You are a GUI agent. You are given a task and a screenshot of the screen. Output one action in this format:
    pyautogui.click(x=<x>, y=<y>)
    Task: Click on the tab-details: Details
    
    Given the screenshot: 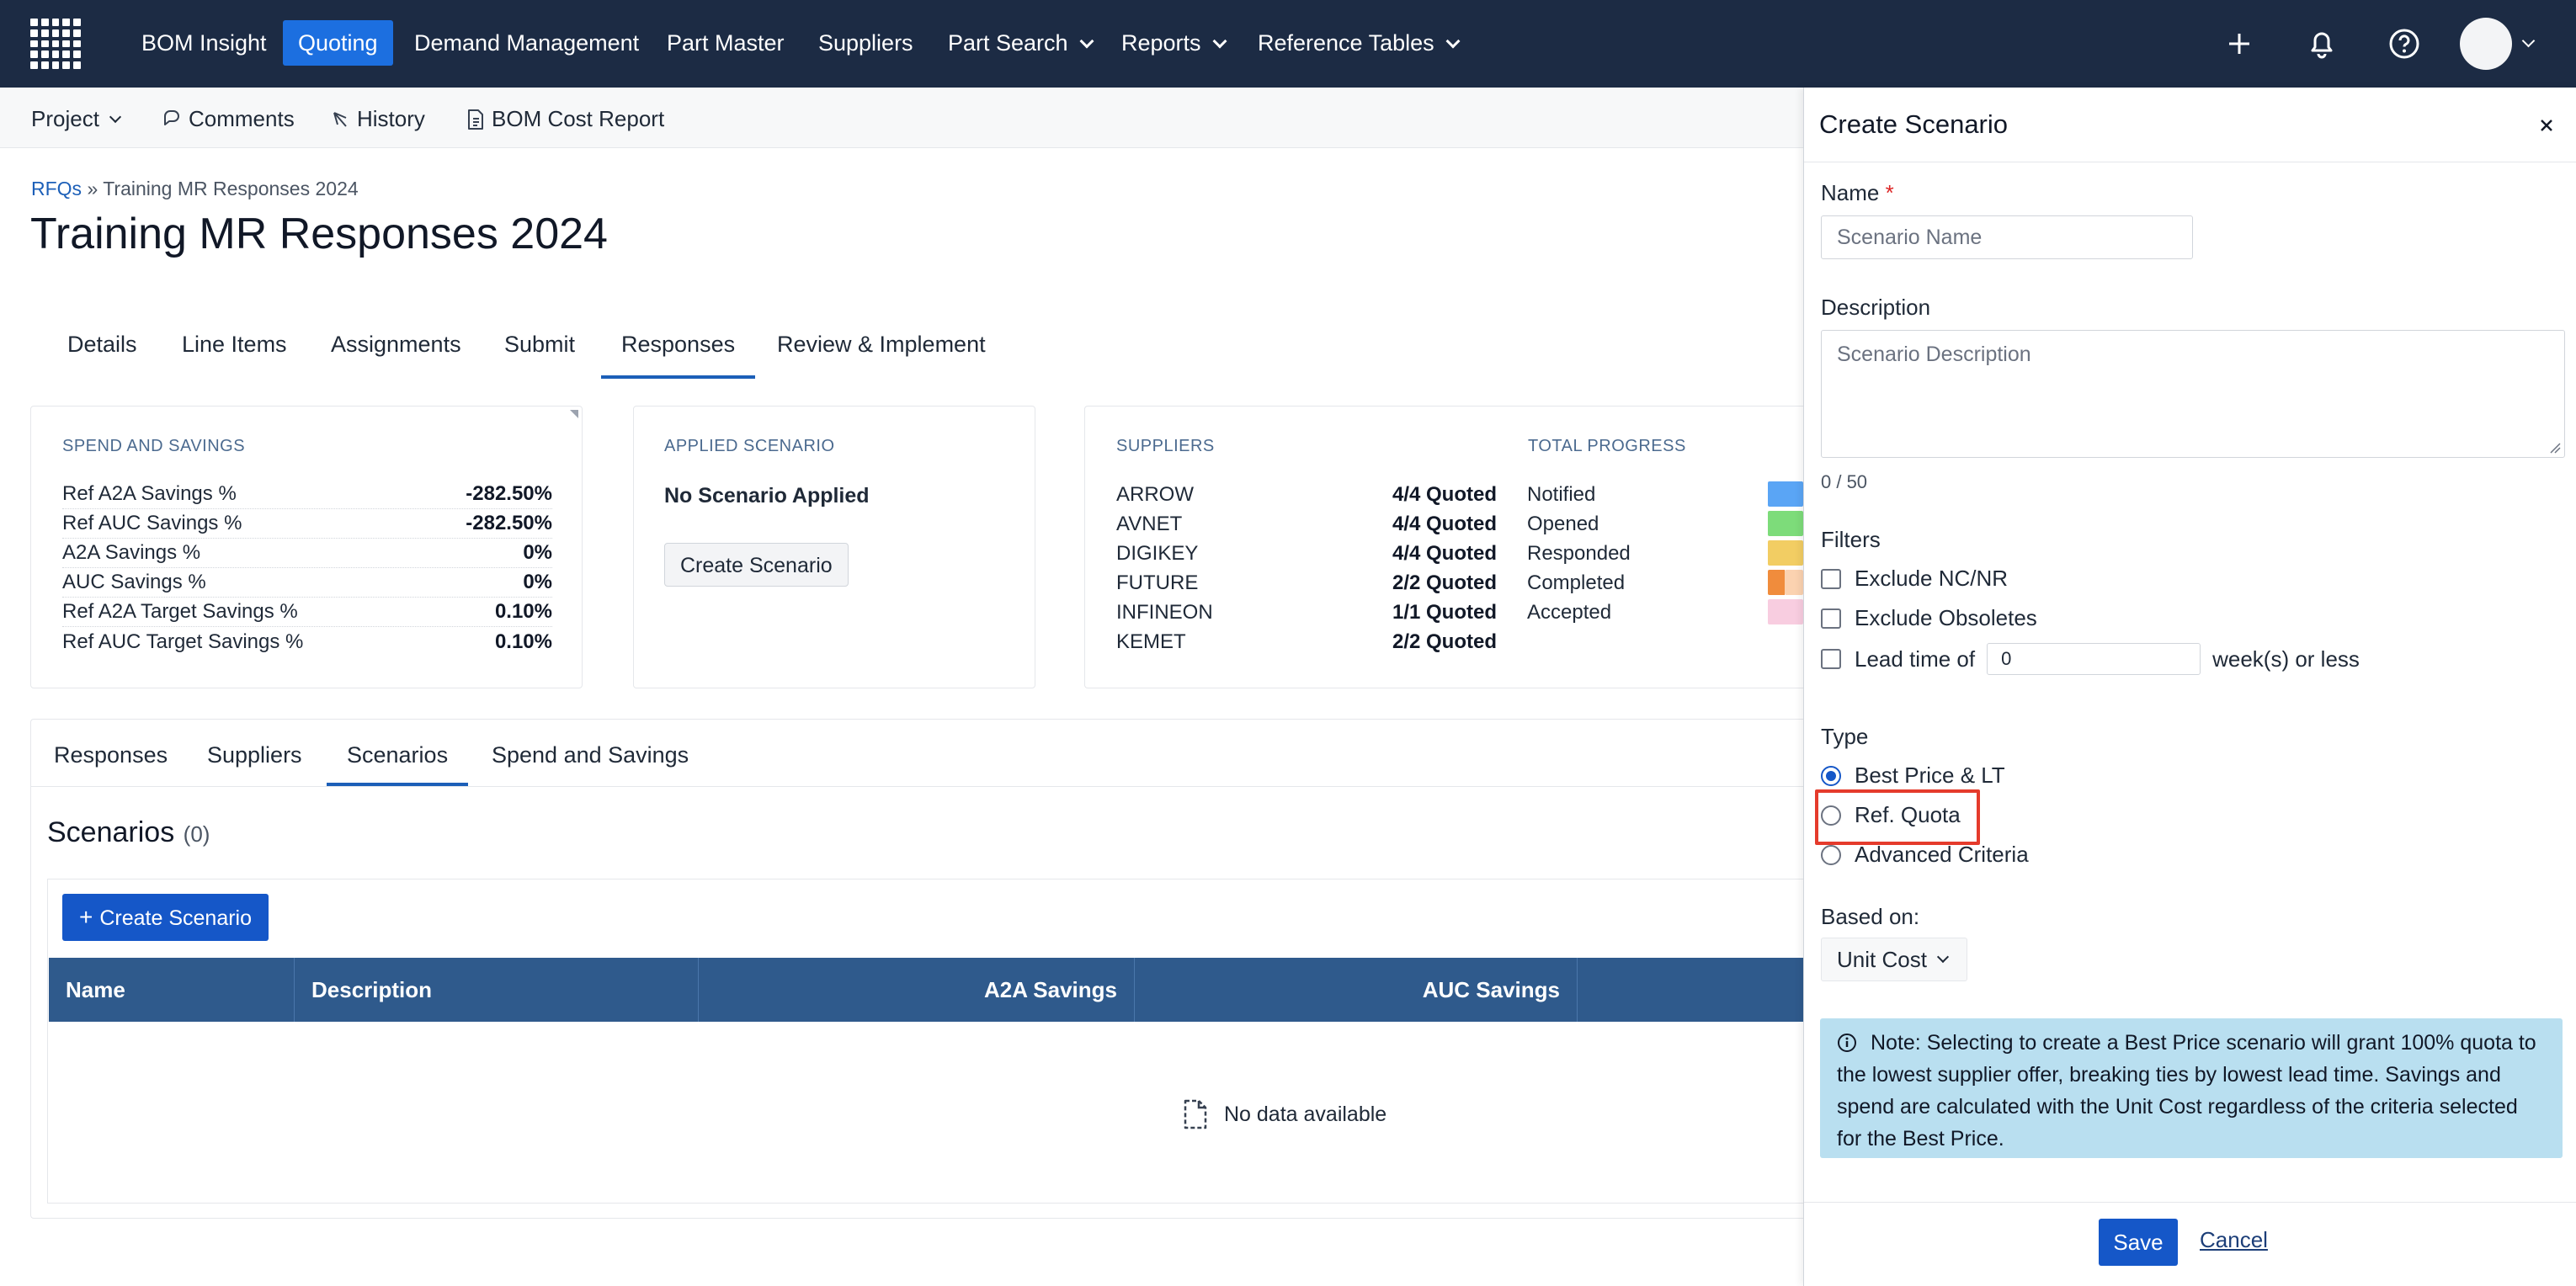 What is the action you would take?
    pyautogui.click(x=102, y=351)
    